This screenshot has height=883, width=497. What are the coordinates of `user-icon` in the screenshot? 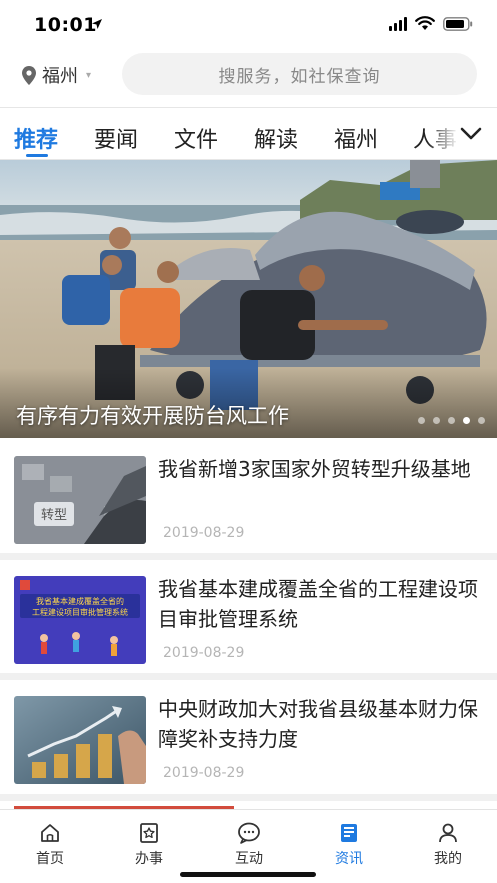 It's located at (448, 833).